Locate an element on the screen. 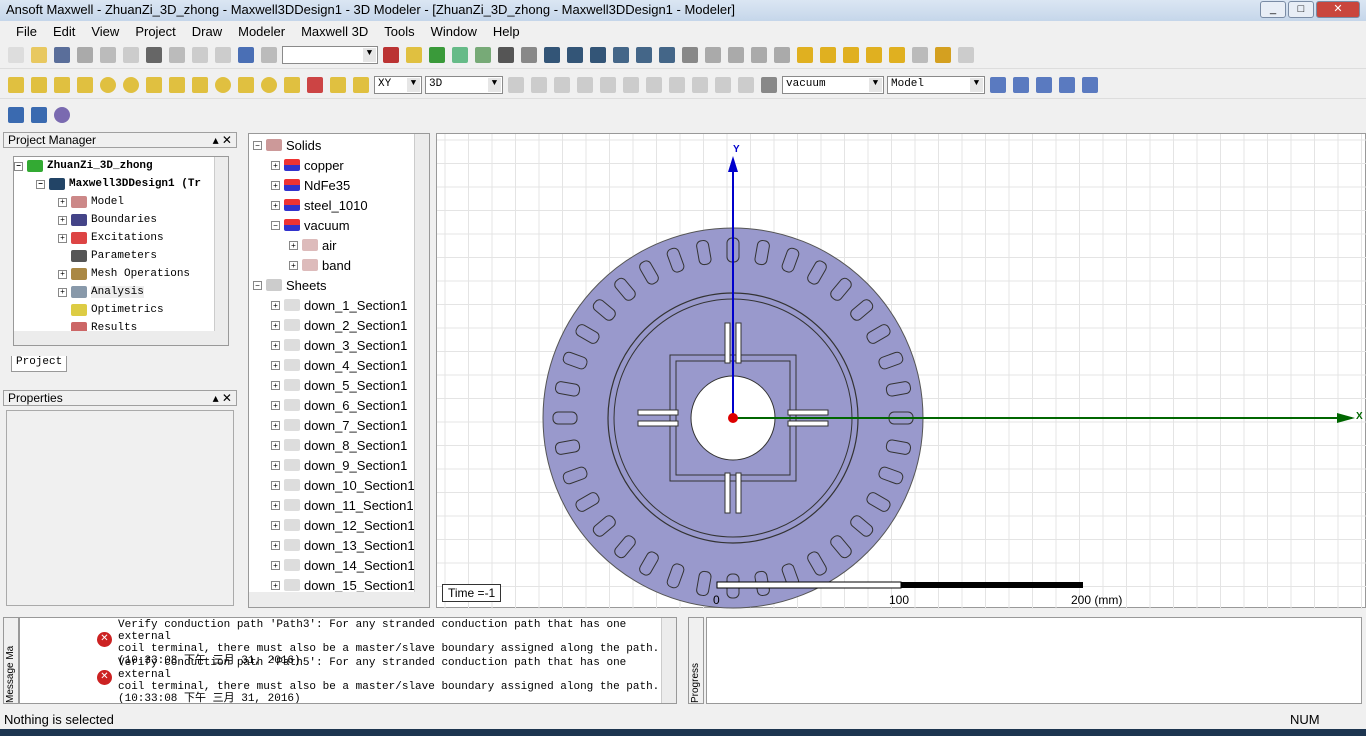 Image resolution: width=1366 pixels, height=736 pixels. rotate-obj-icon is located at coordinates (631, 84).